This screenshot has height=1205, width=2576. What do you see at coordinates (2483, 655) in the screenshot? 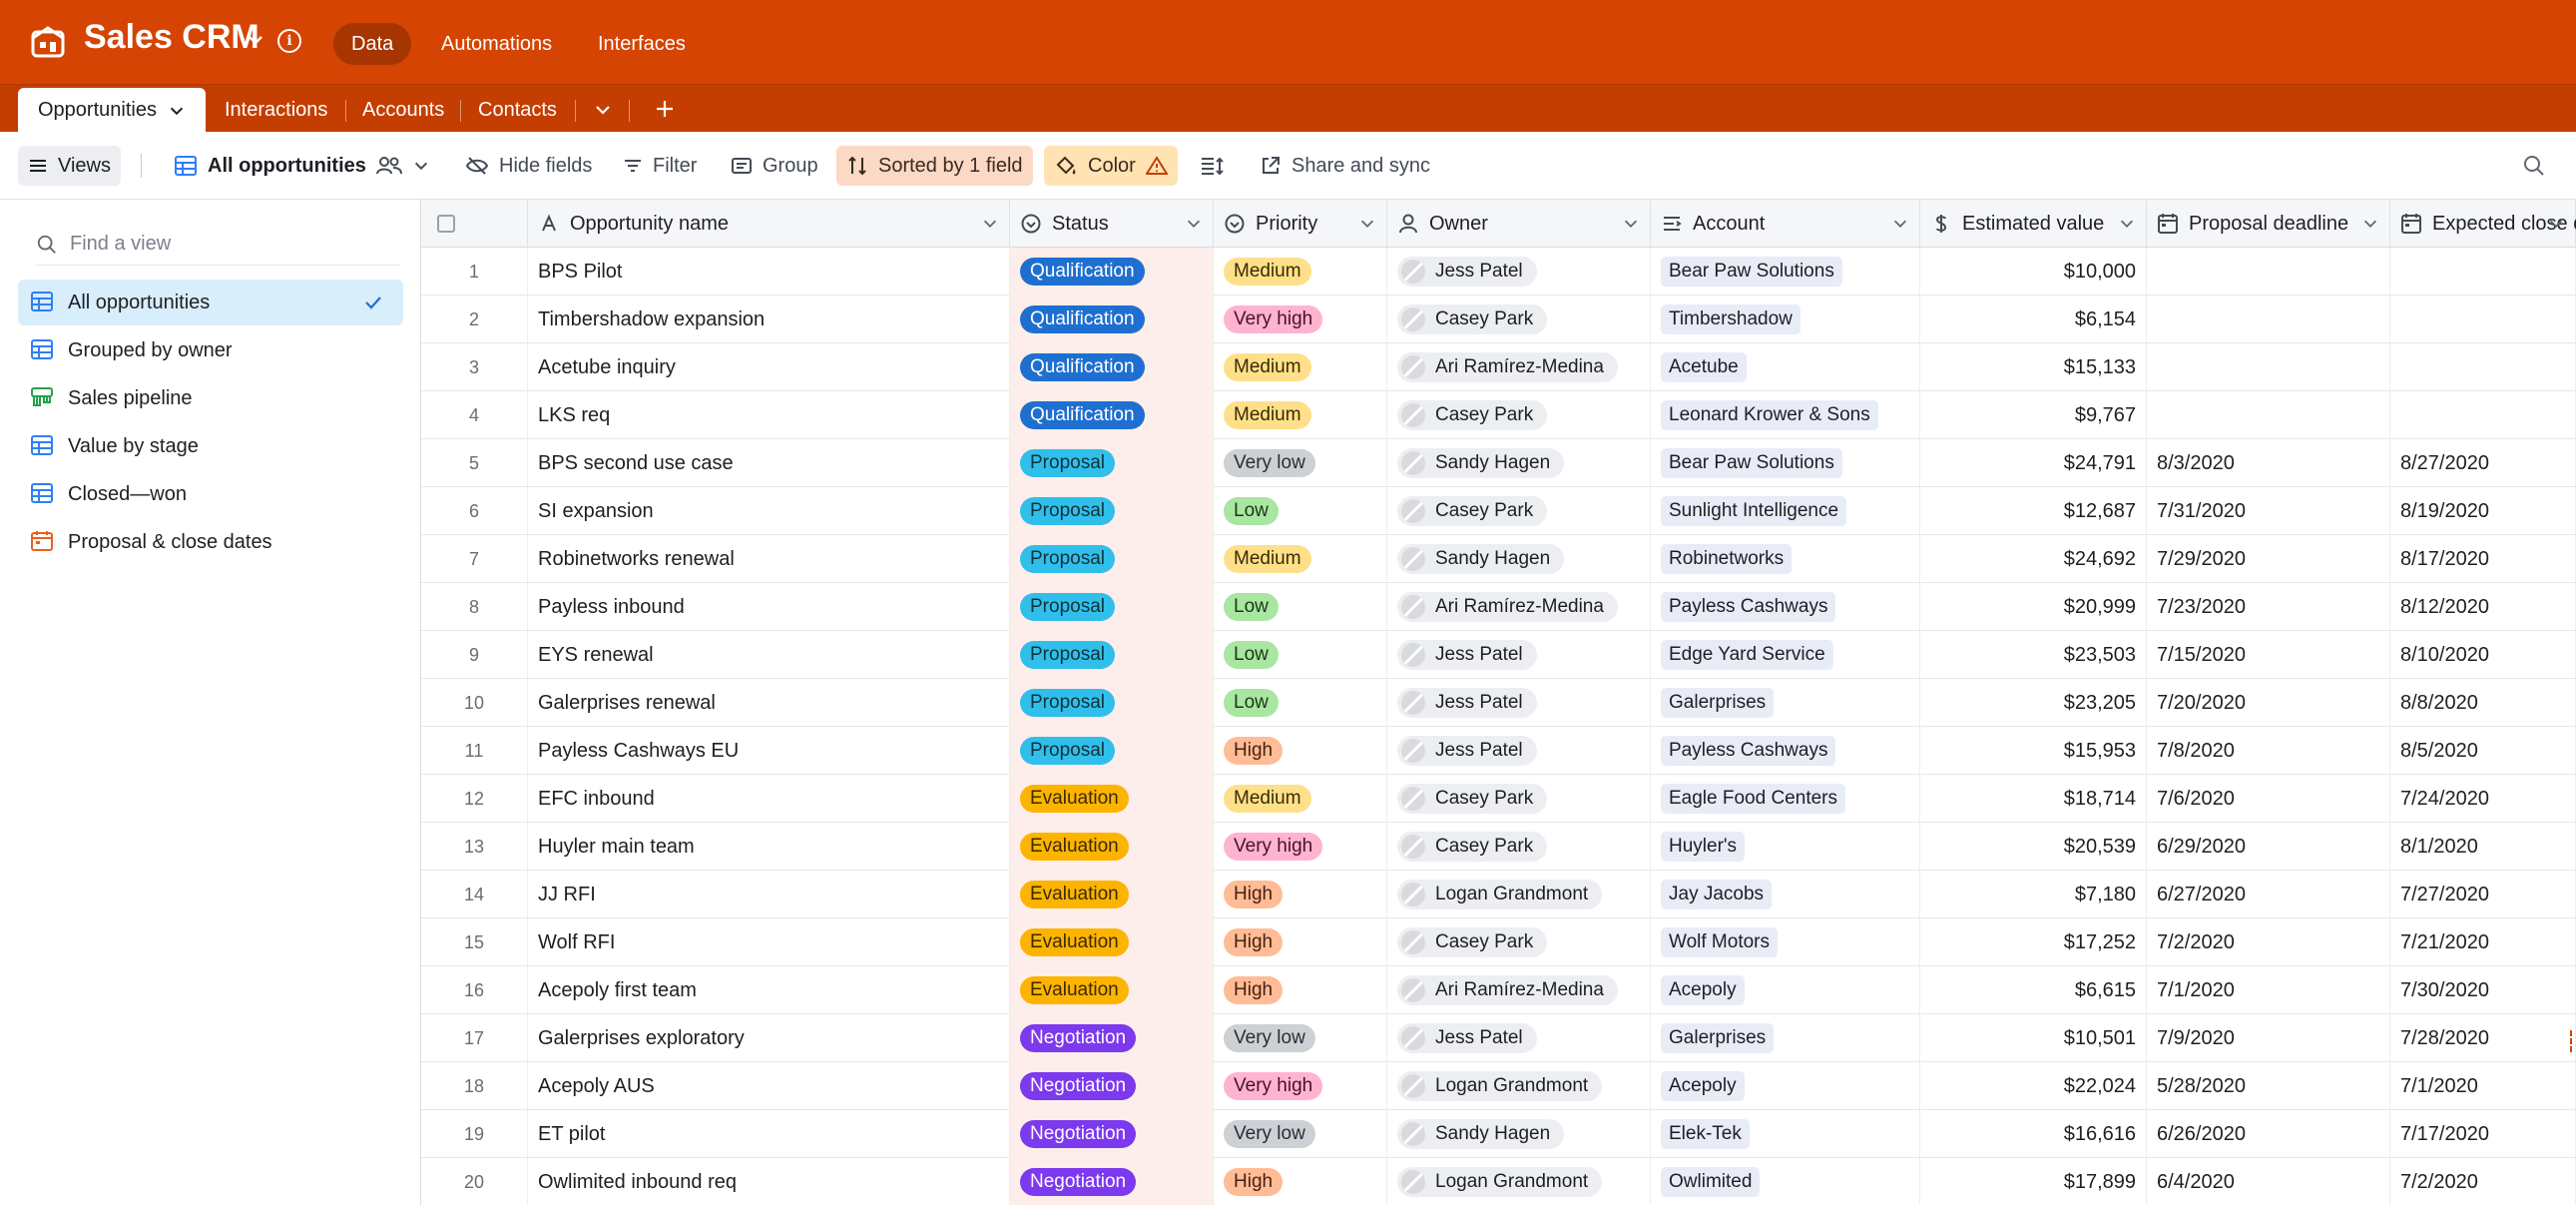
I see `close-cell: 8/10/2020` at bounding box center [2483, 655].